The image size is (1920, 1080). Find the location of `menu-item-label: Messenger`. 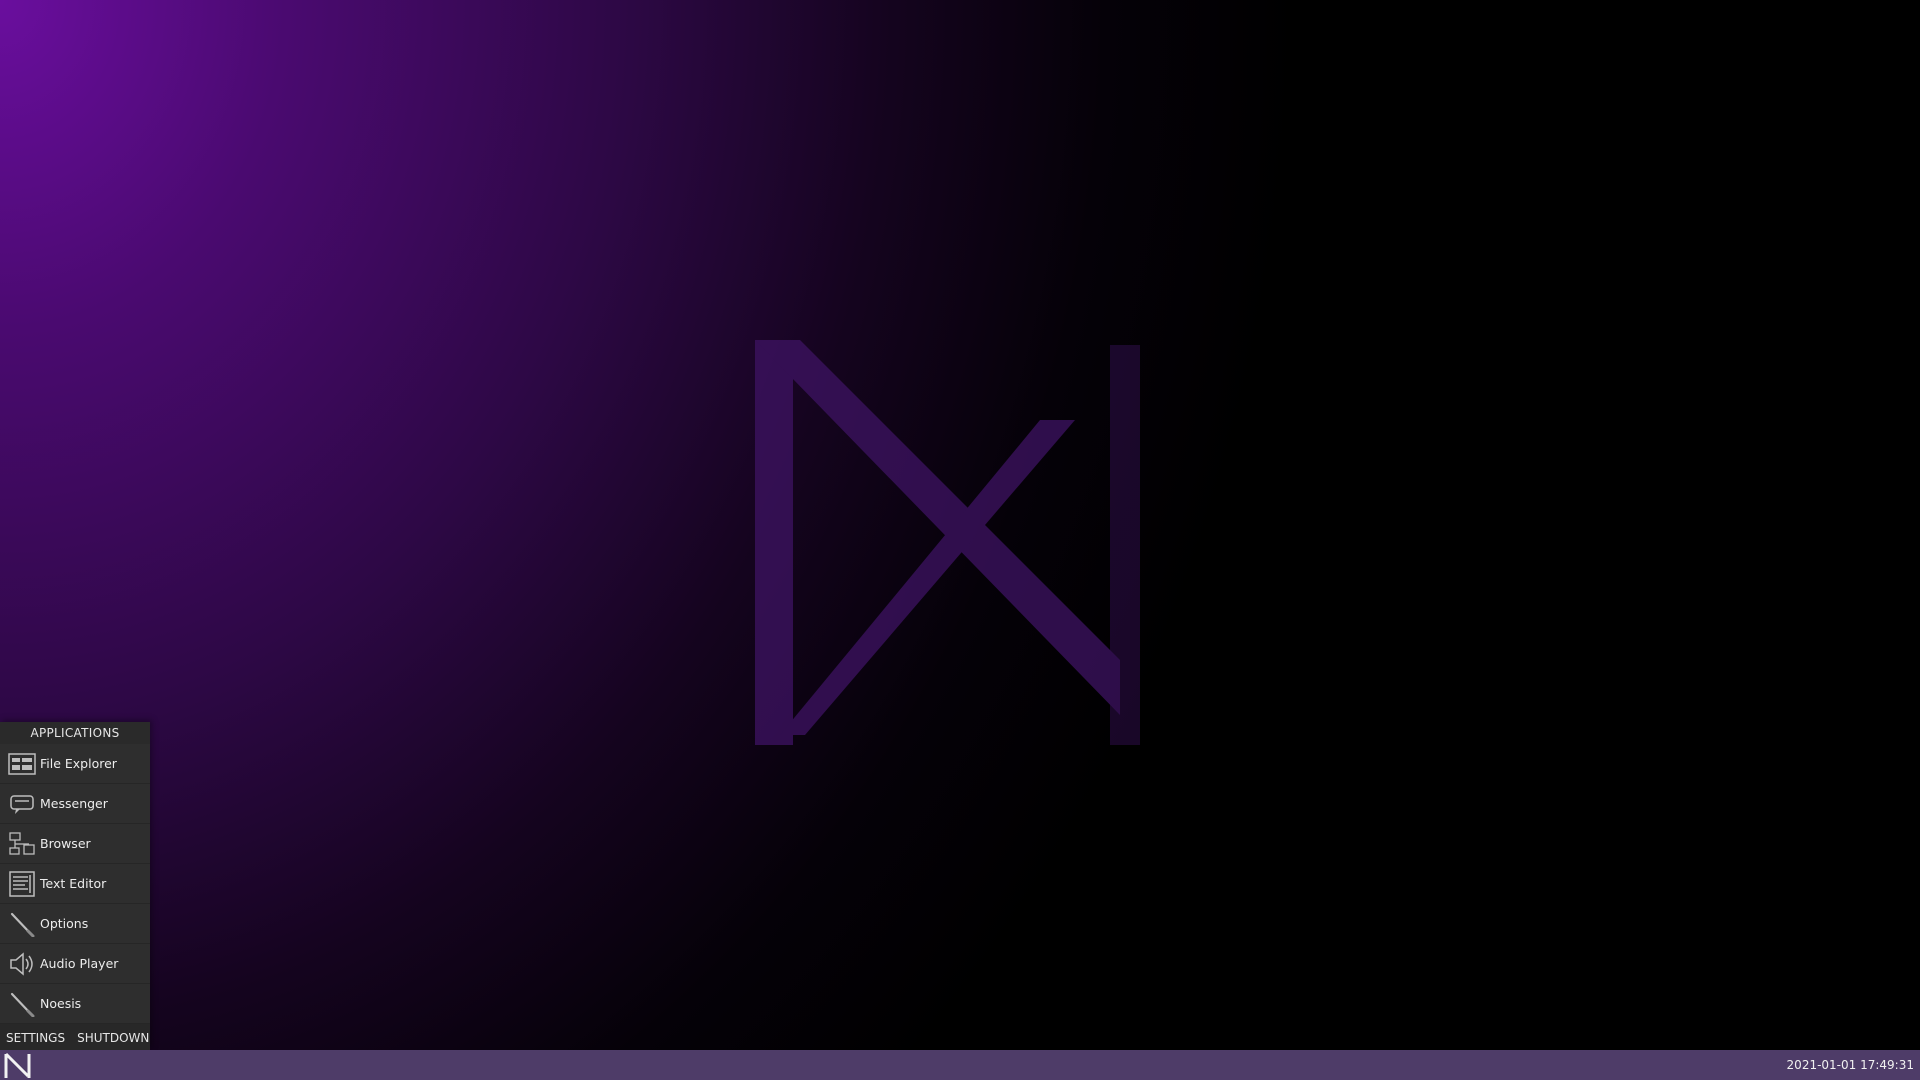

menu-item-label: Messenger is located at coordinates (74, 803).